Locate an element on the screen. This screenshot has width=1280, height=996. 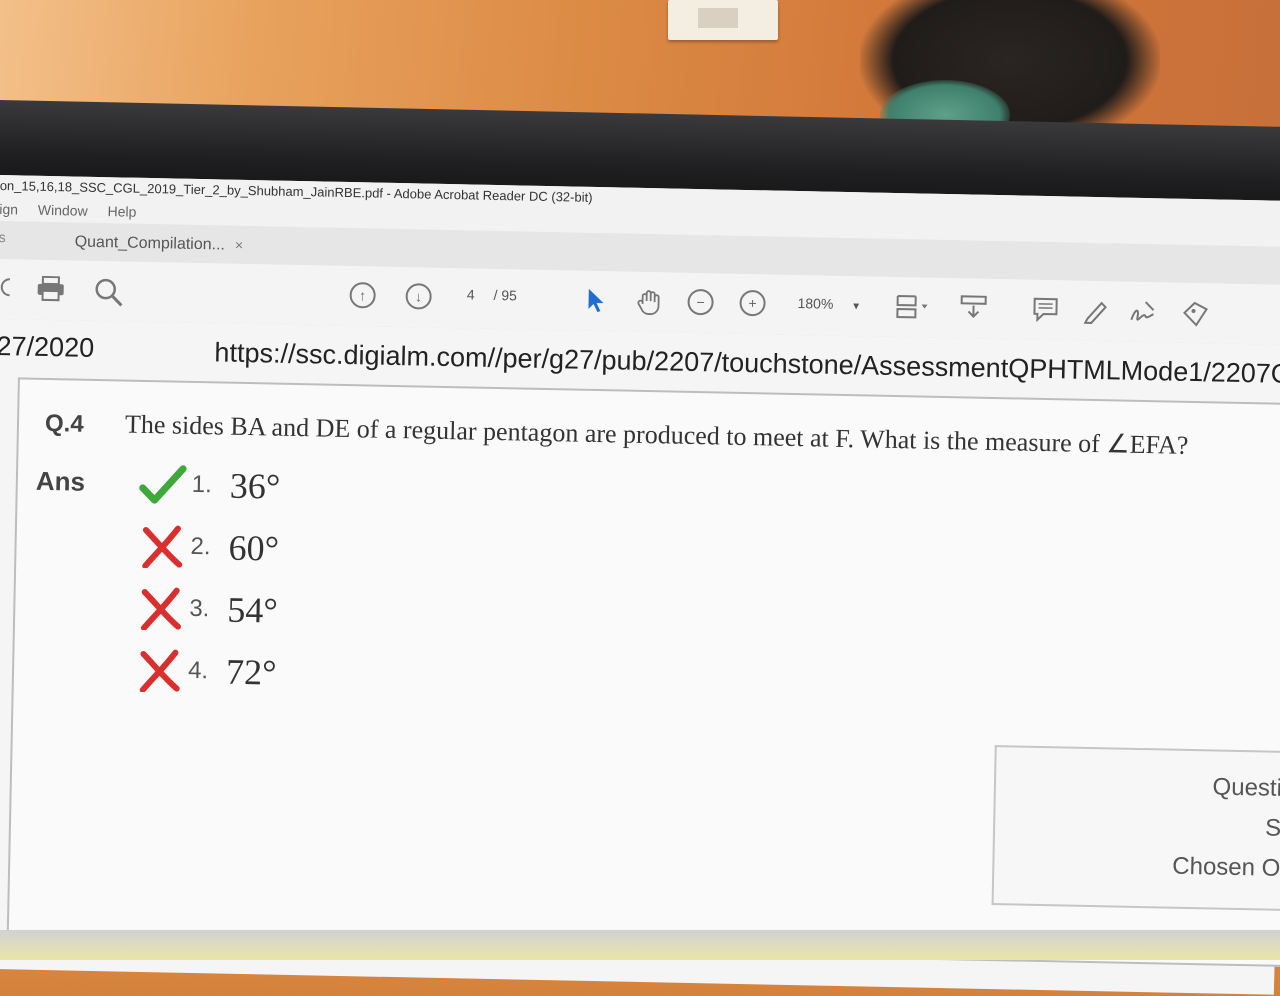
status-line-question: Questi is located at coordinates (1246, 787).